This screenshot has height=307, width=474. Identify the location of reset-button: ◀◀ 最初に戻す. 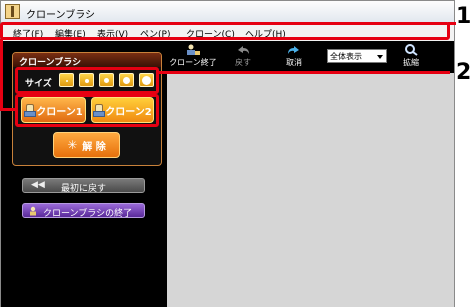
(83, 186).